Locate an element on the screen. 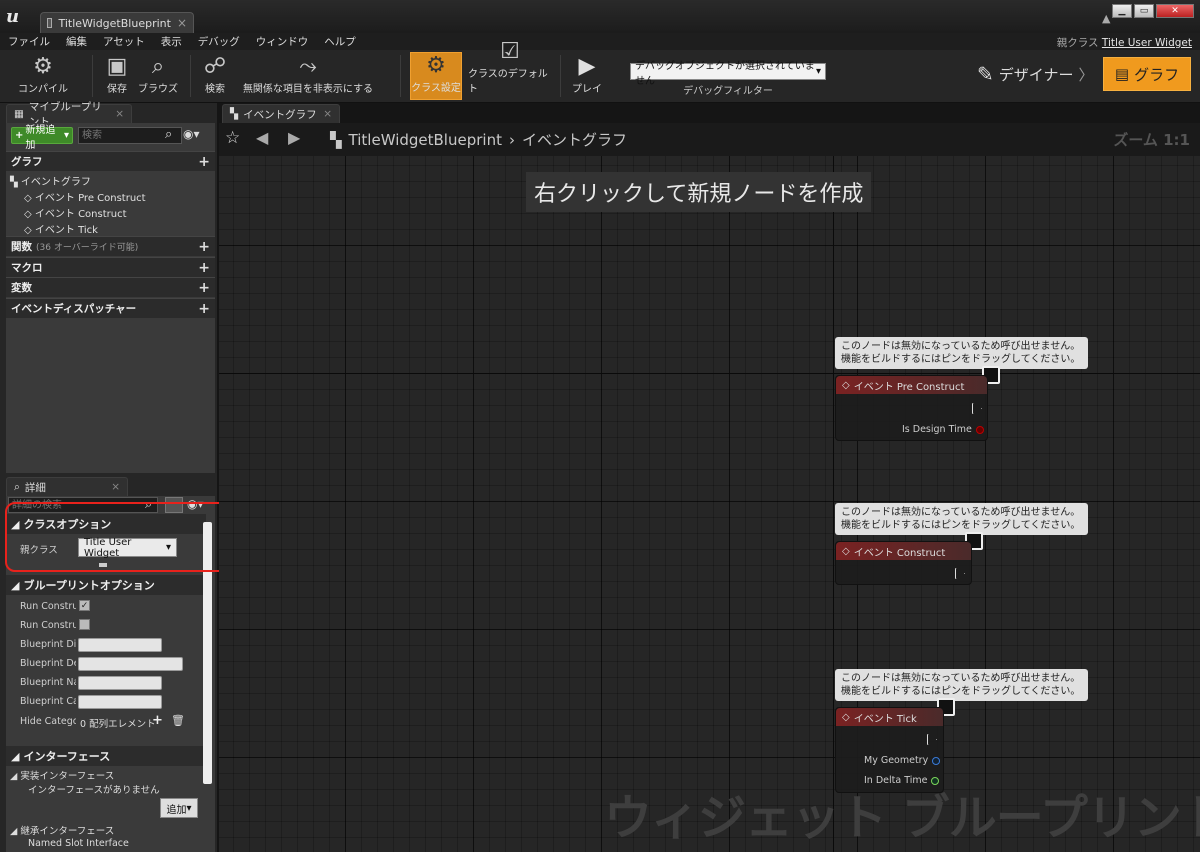 Image resolution: width=1200 pixels, height=852 pixels. close-tab-icon: × is located at coordinates (182, 23).